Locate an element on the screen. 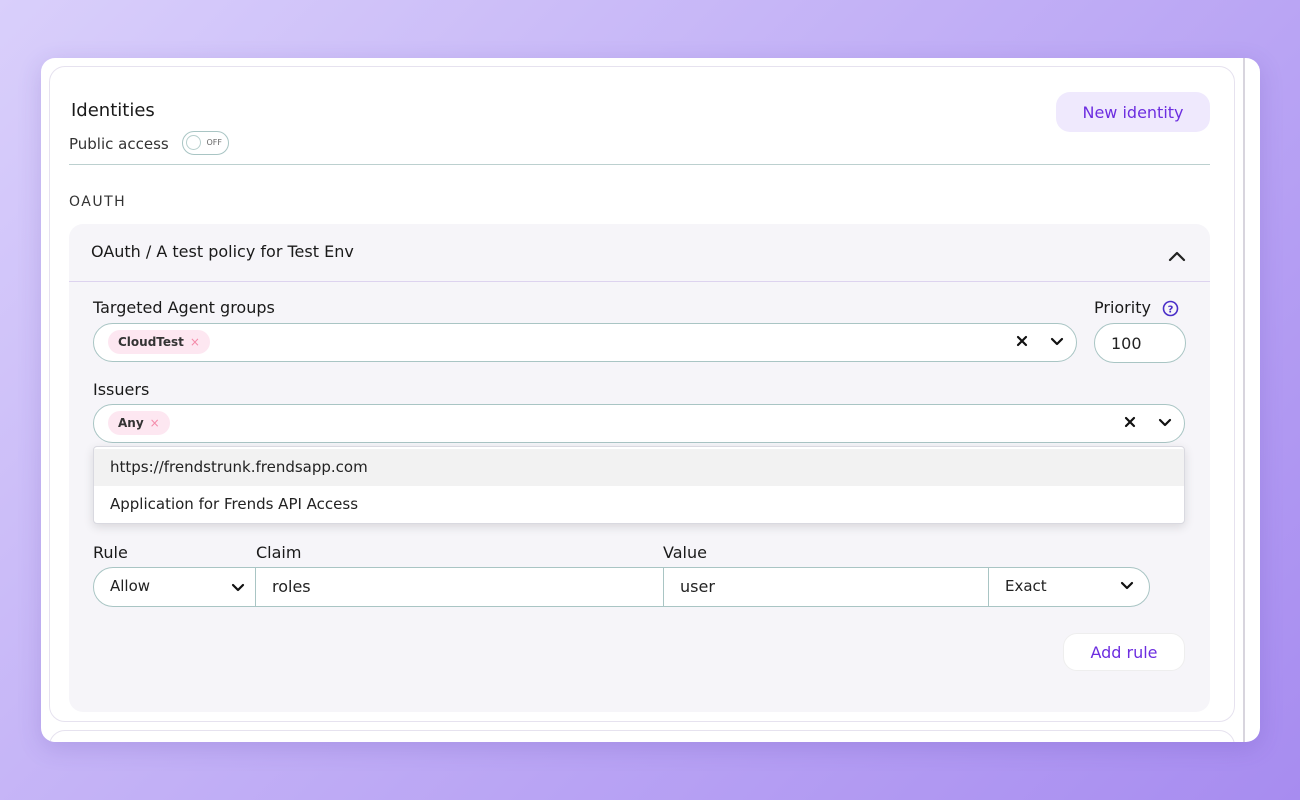 This screenshot has width=1300, height=800. match-type-select: Exact is located at coordinates (1069, 587).